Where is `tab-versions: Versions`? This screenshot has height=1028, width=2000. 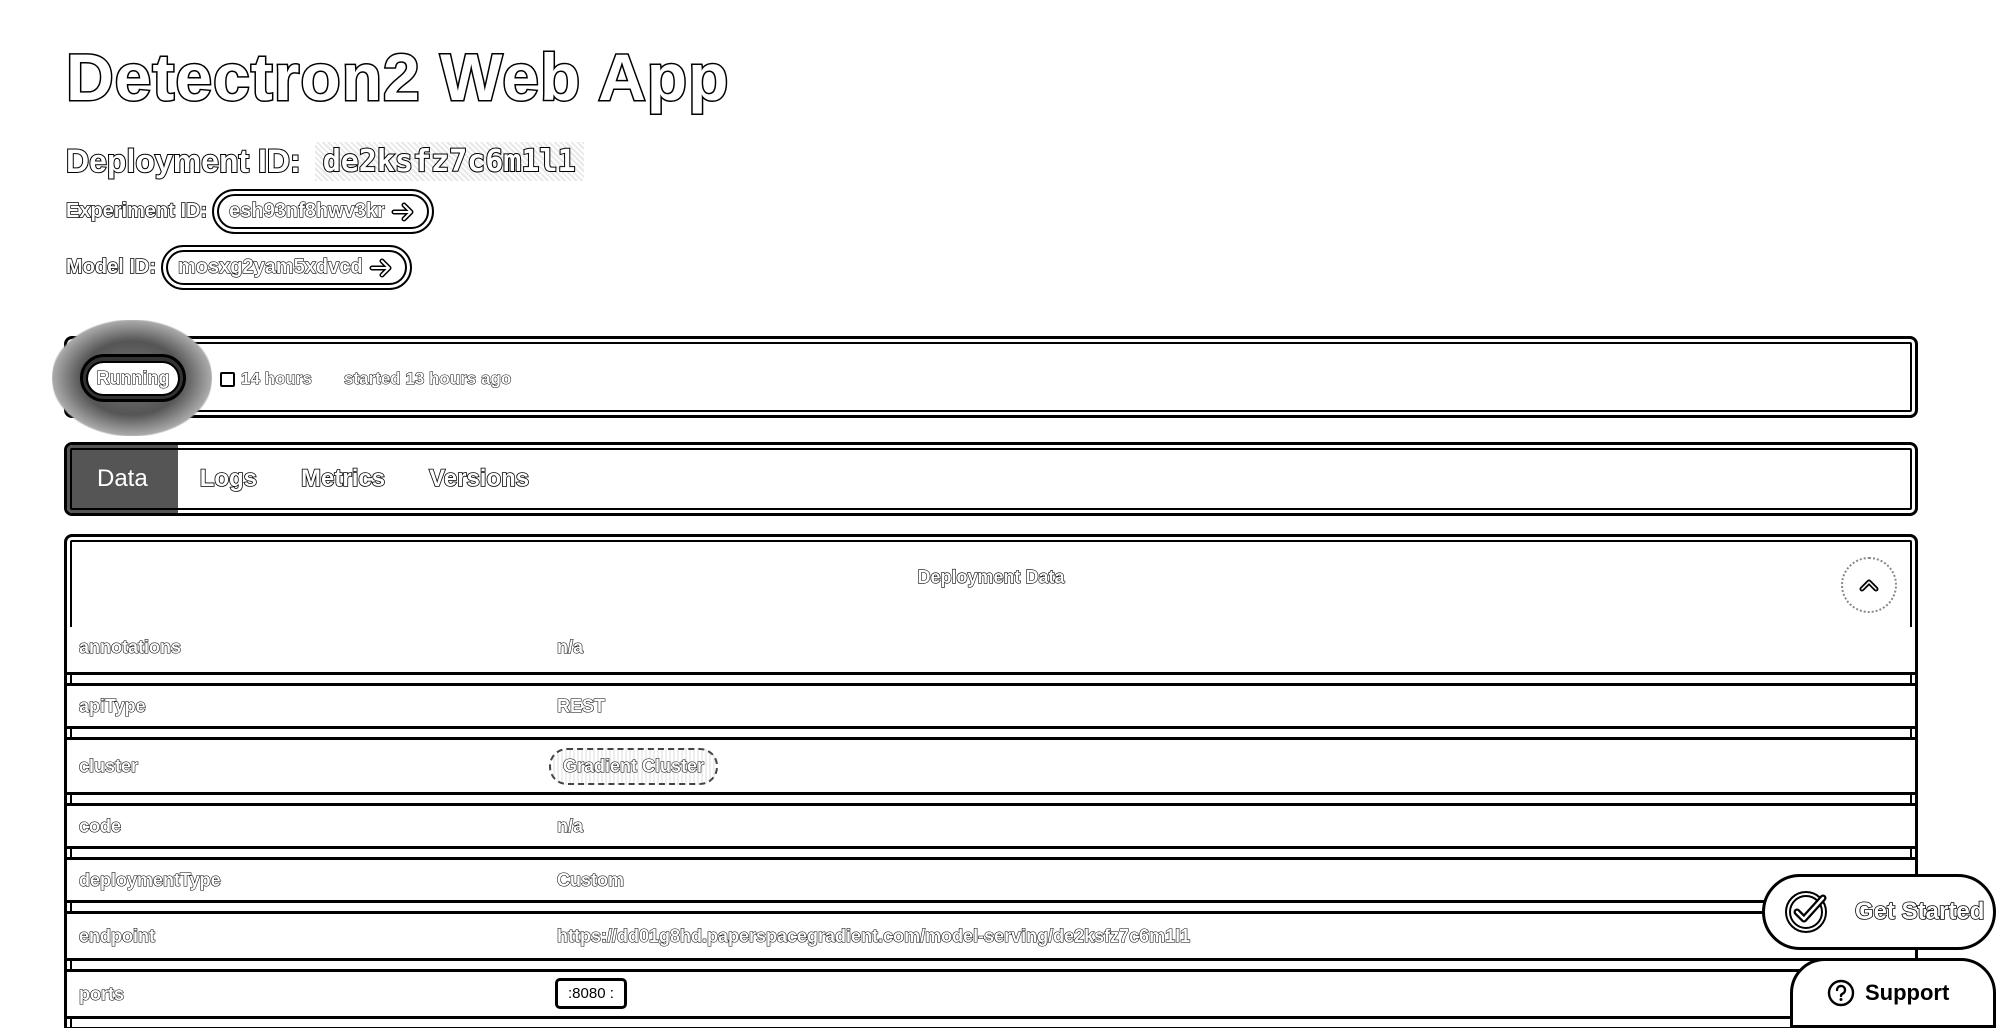
tab-versions: Versions is located at coordinates (479, 479).